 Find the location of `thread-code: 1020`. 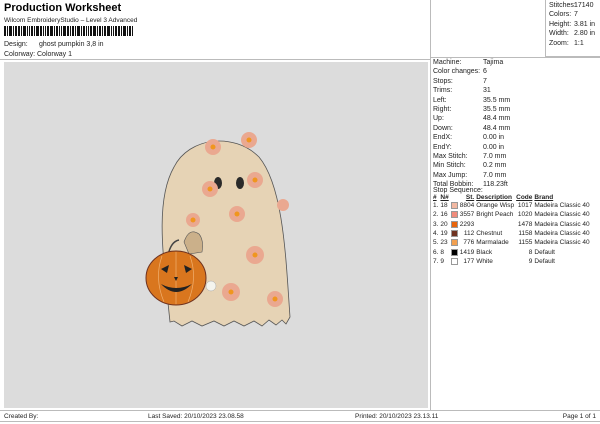

thread-code: 1020 is located at coordinates (525, 215).